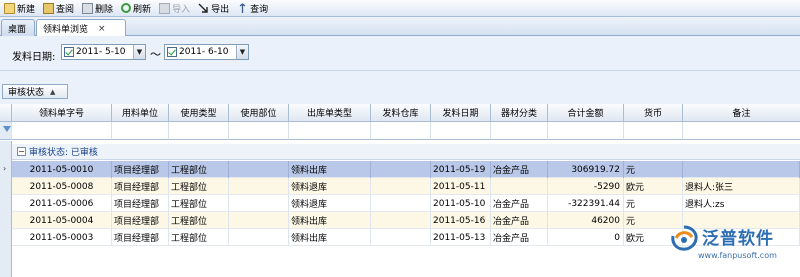 The width and height of the screenshot is (800, 277). What do you see at coordinates (519, 113) in the screenshot?
I see `column-header-category: 器材分类` at bounding box center [519, 113].